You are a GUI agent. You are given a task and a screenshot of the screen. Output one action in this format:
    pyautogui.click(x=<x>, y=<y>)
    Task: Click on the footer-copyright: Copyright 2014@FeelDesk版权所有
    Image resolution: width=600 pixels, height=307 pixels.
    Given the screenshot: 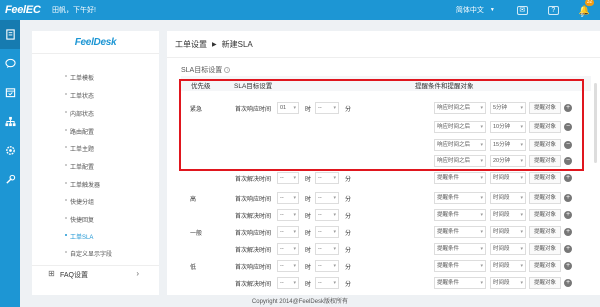 What is the action you would take?
    pyautogui.click(x=300, y=302)
    